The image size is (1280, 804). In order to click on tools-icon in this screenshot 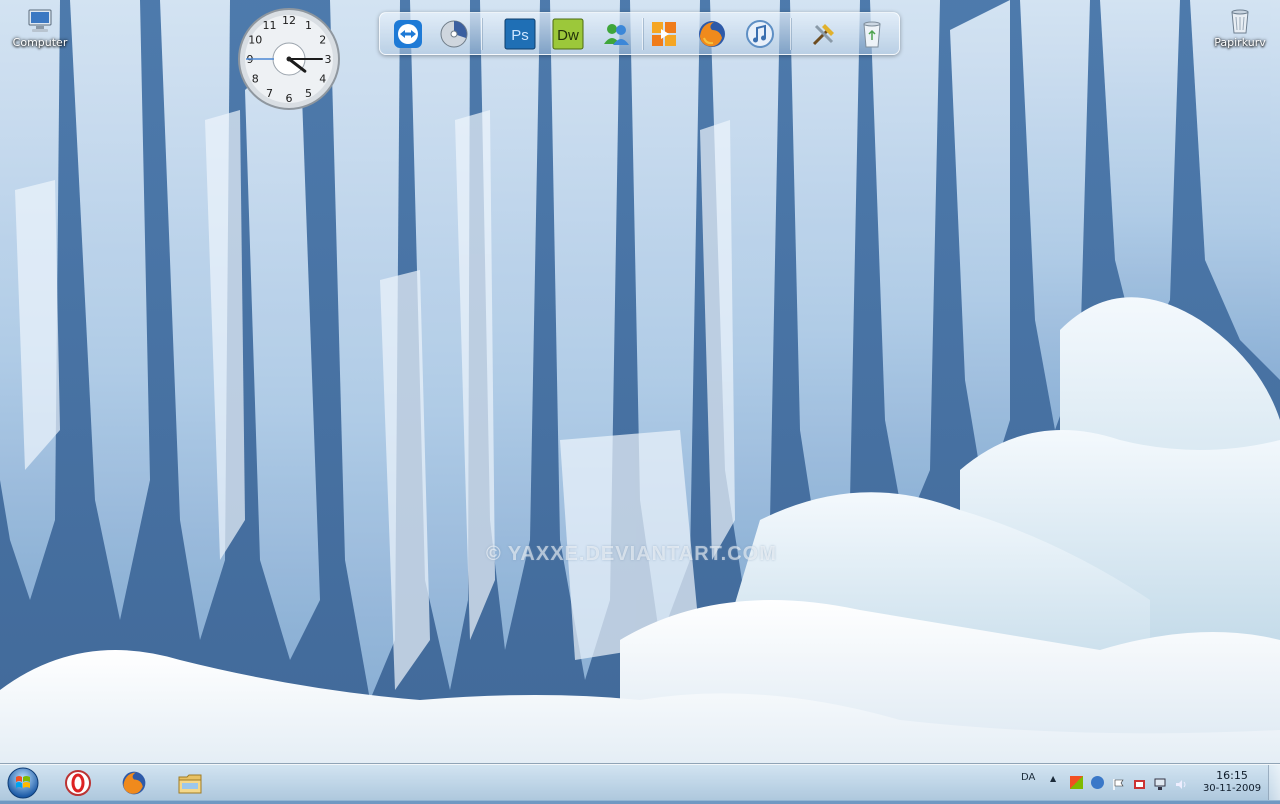, I will do `click(824, 34)`.